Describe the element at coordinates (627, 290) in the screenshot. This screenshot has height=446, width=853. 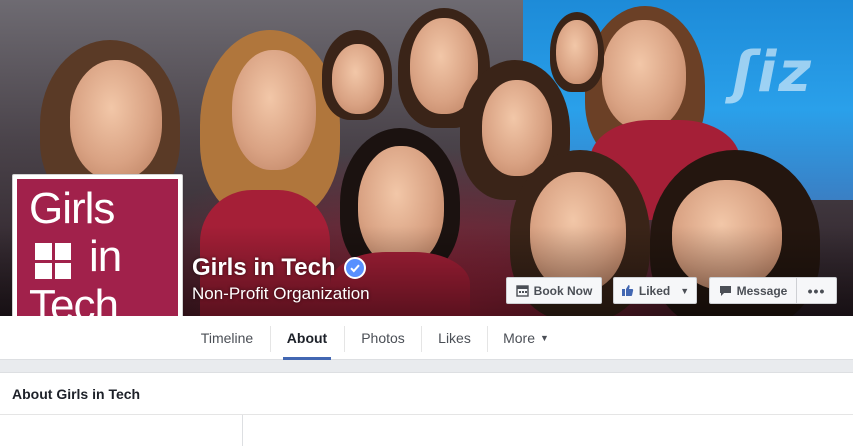
I see `thumbs-up-icon` at that location.